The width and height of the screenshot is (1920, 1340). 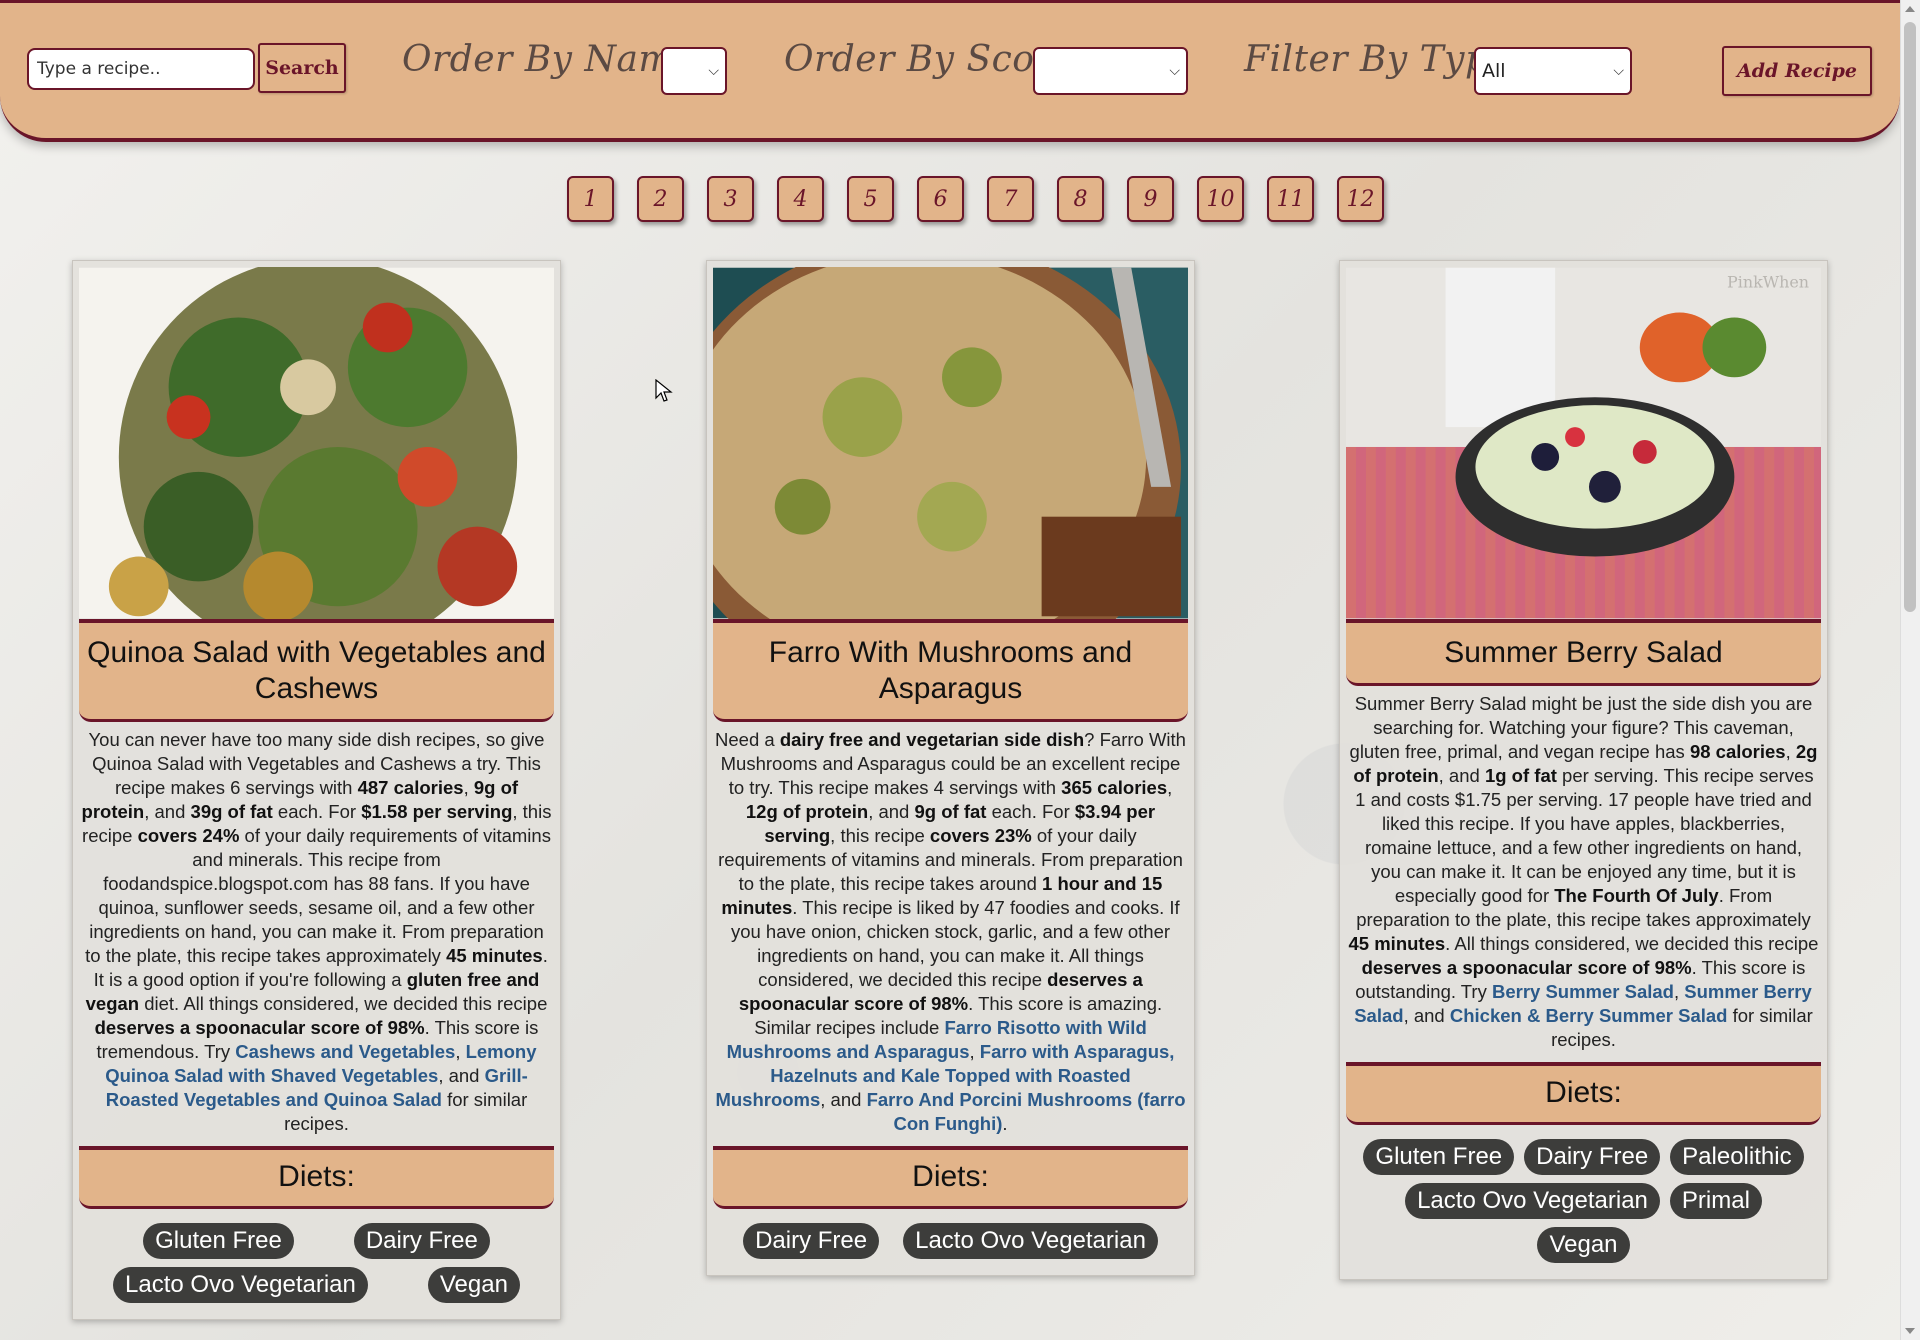 I want to click on filter-by-type-select: All ⌵, so click(x=1553, y=71).